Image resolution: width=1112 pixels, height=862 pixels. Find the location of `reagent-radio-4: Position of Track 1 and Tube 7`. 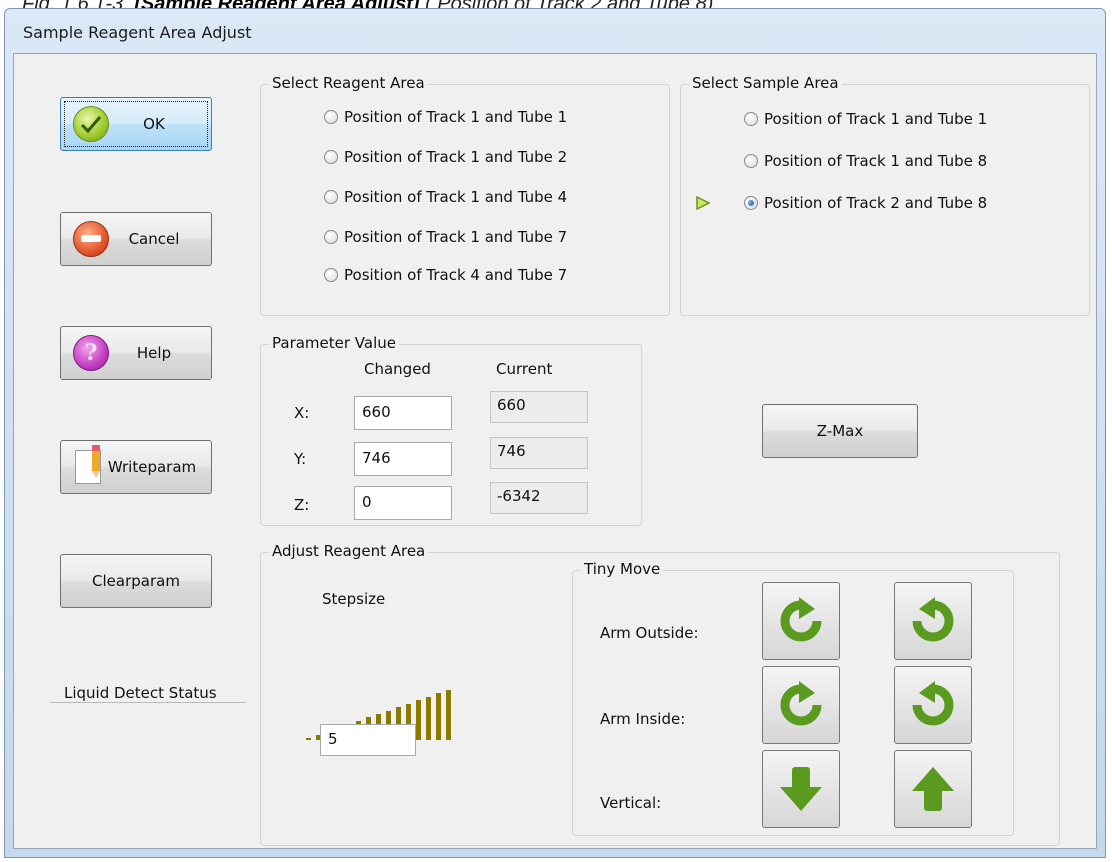

reagent-radio-4: Position of Track 1 and Tube 7 is located at coordinates (445, 237).